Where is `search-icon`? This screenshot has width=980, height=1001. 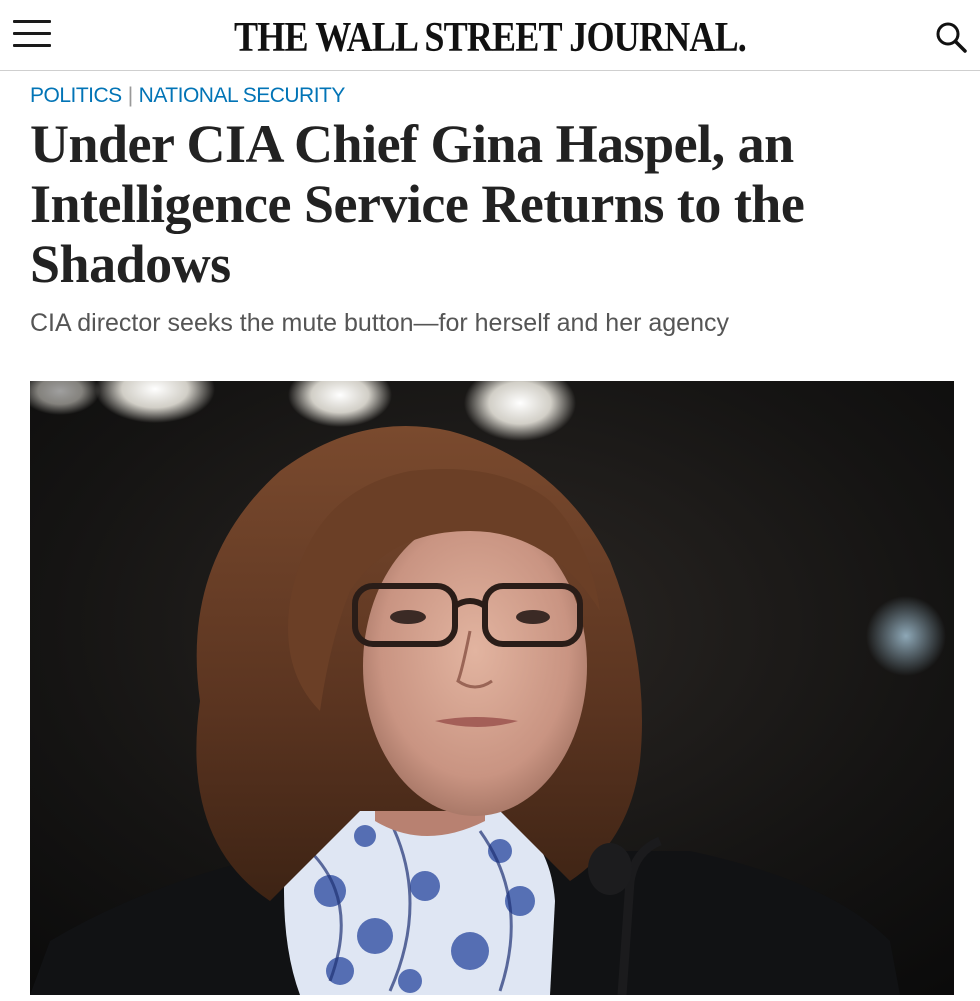
search-icon is located at coordinates (951, 37).